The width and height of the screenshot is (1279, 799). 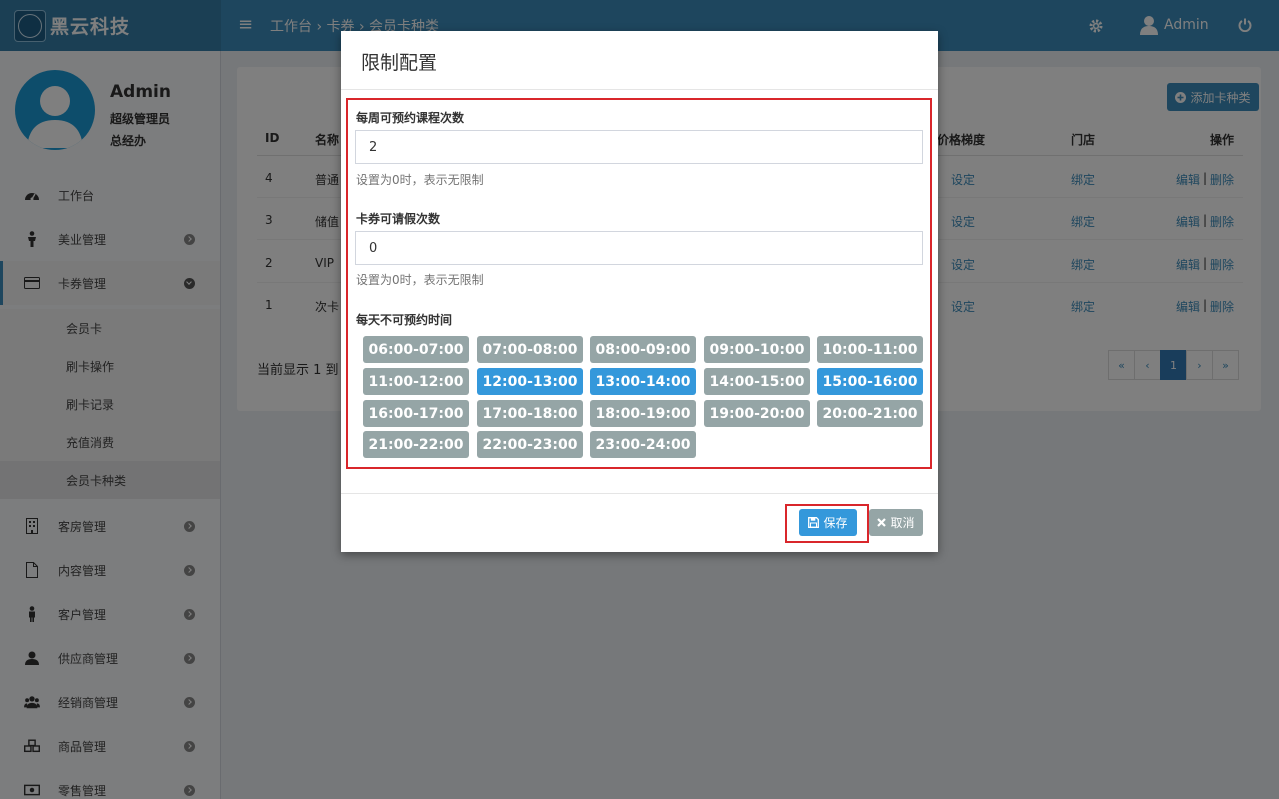 What do you see at coordinates (530, 381) in the screenshot?
I see `time-slot-button: 12:00-13:00` at bounding box center [530, 381].